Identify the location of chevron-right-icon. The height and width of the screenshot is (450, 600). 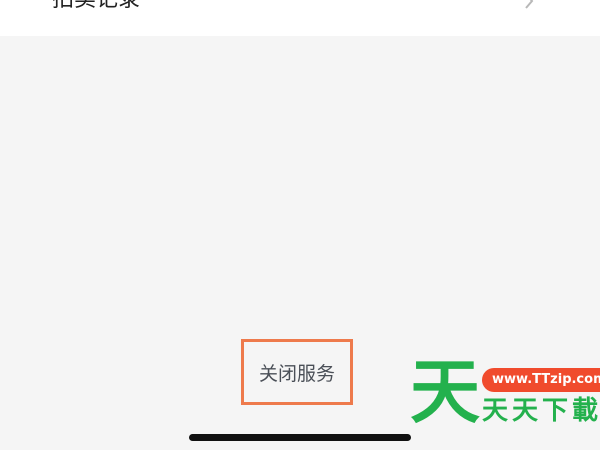
(529, 4).